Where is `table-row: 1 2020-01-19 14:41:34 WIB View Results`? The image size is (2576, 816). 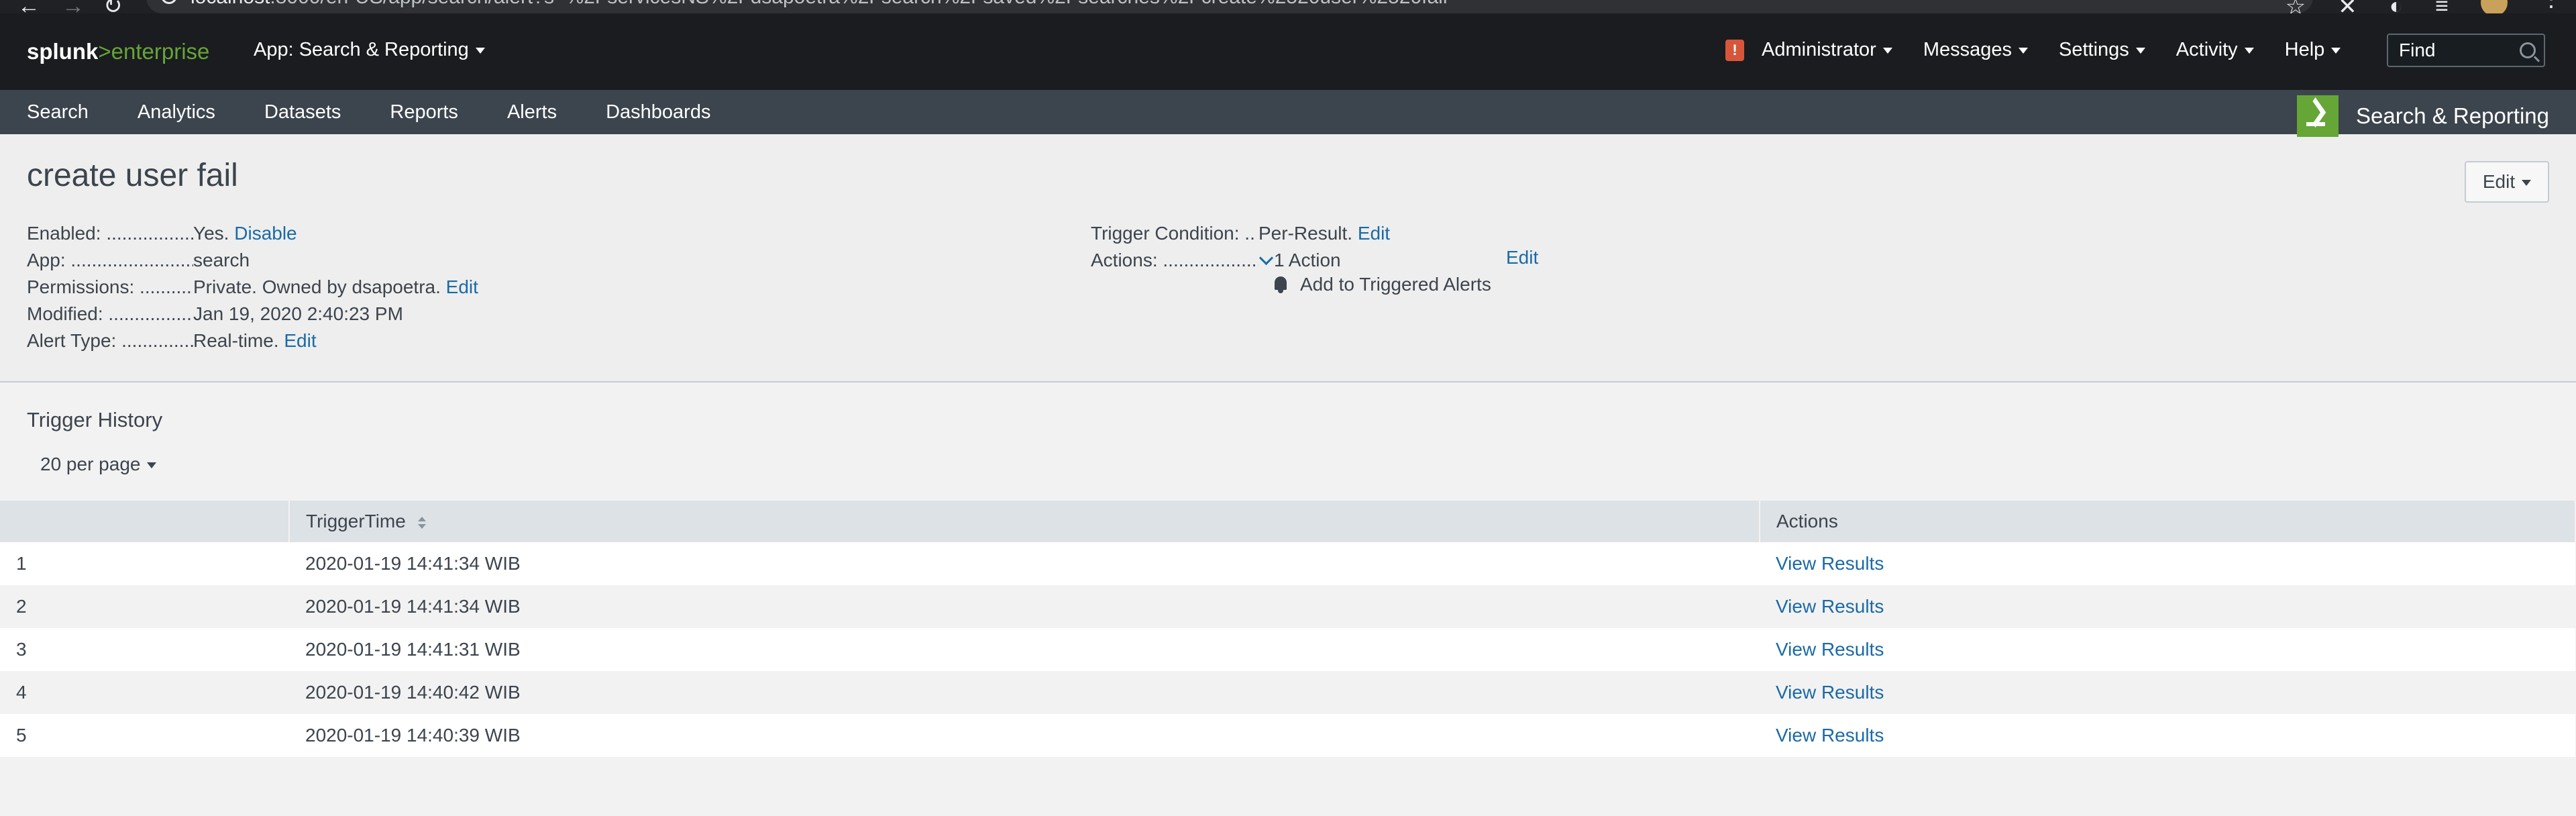 table-row: 1 2020-01-19 14:41:34 WIB View Results is located at coordinates (1287, 563).